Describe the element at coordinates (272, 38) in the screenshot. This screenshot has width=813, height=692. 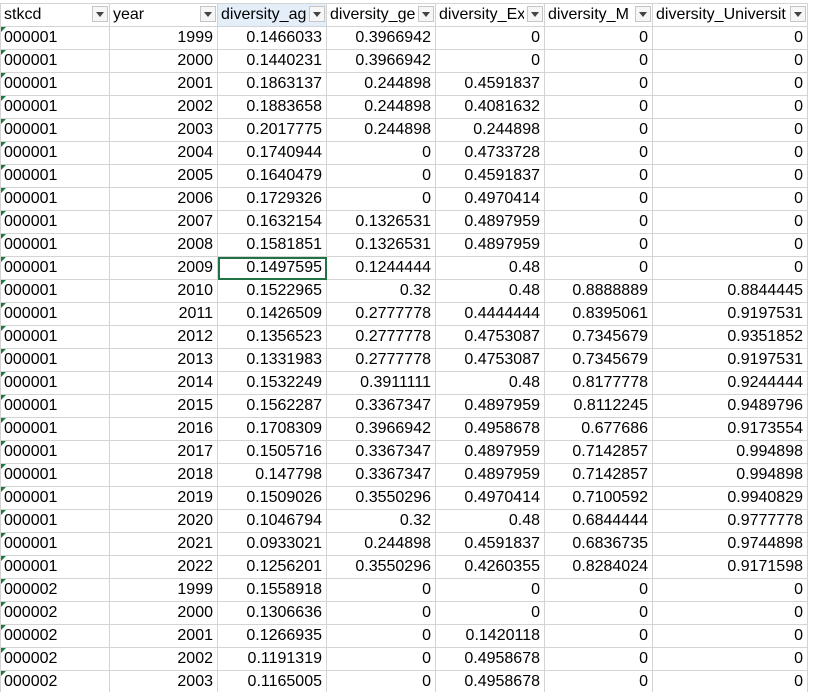
I see `table-cell: 0.1466033` at that location.